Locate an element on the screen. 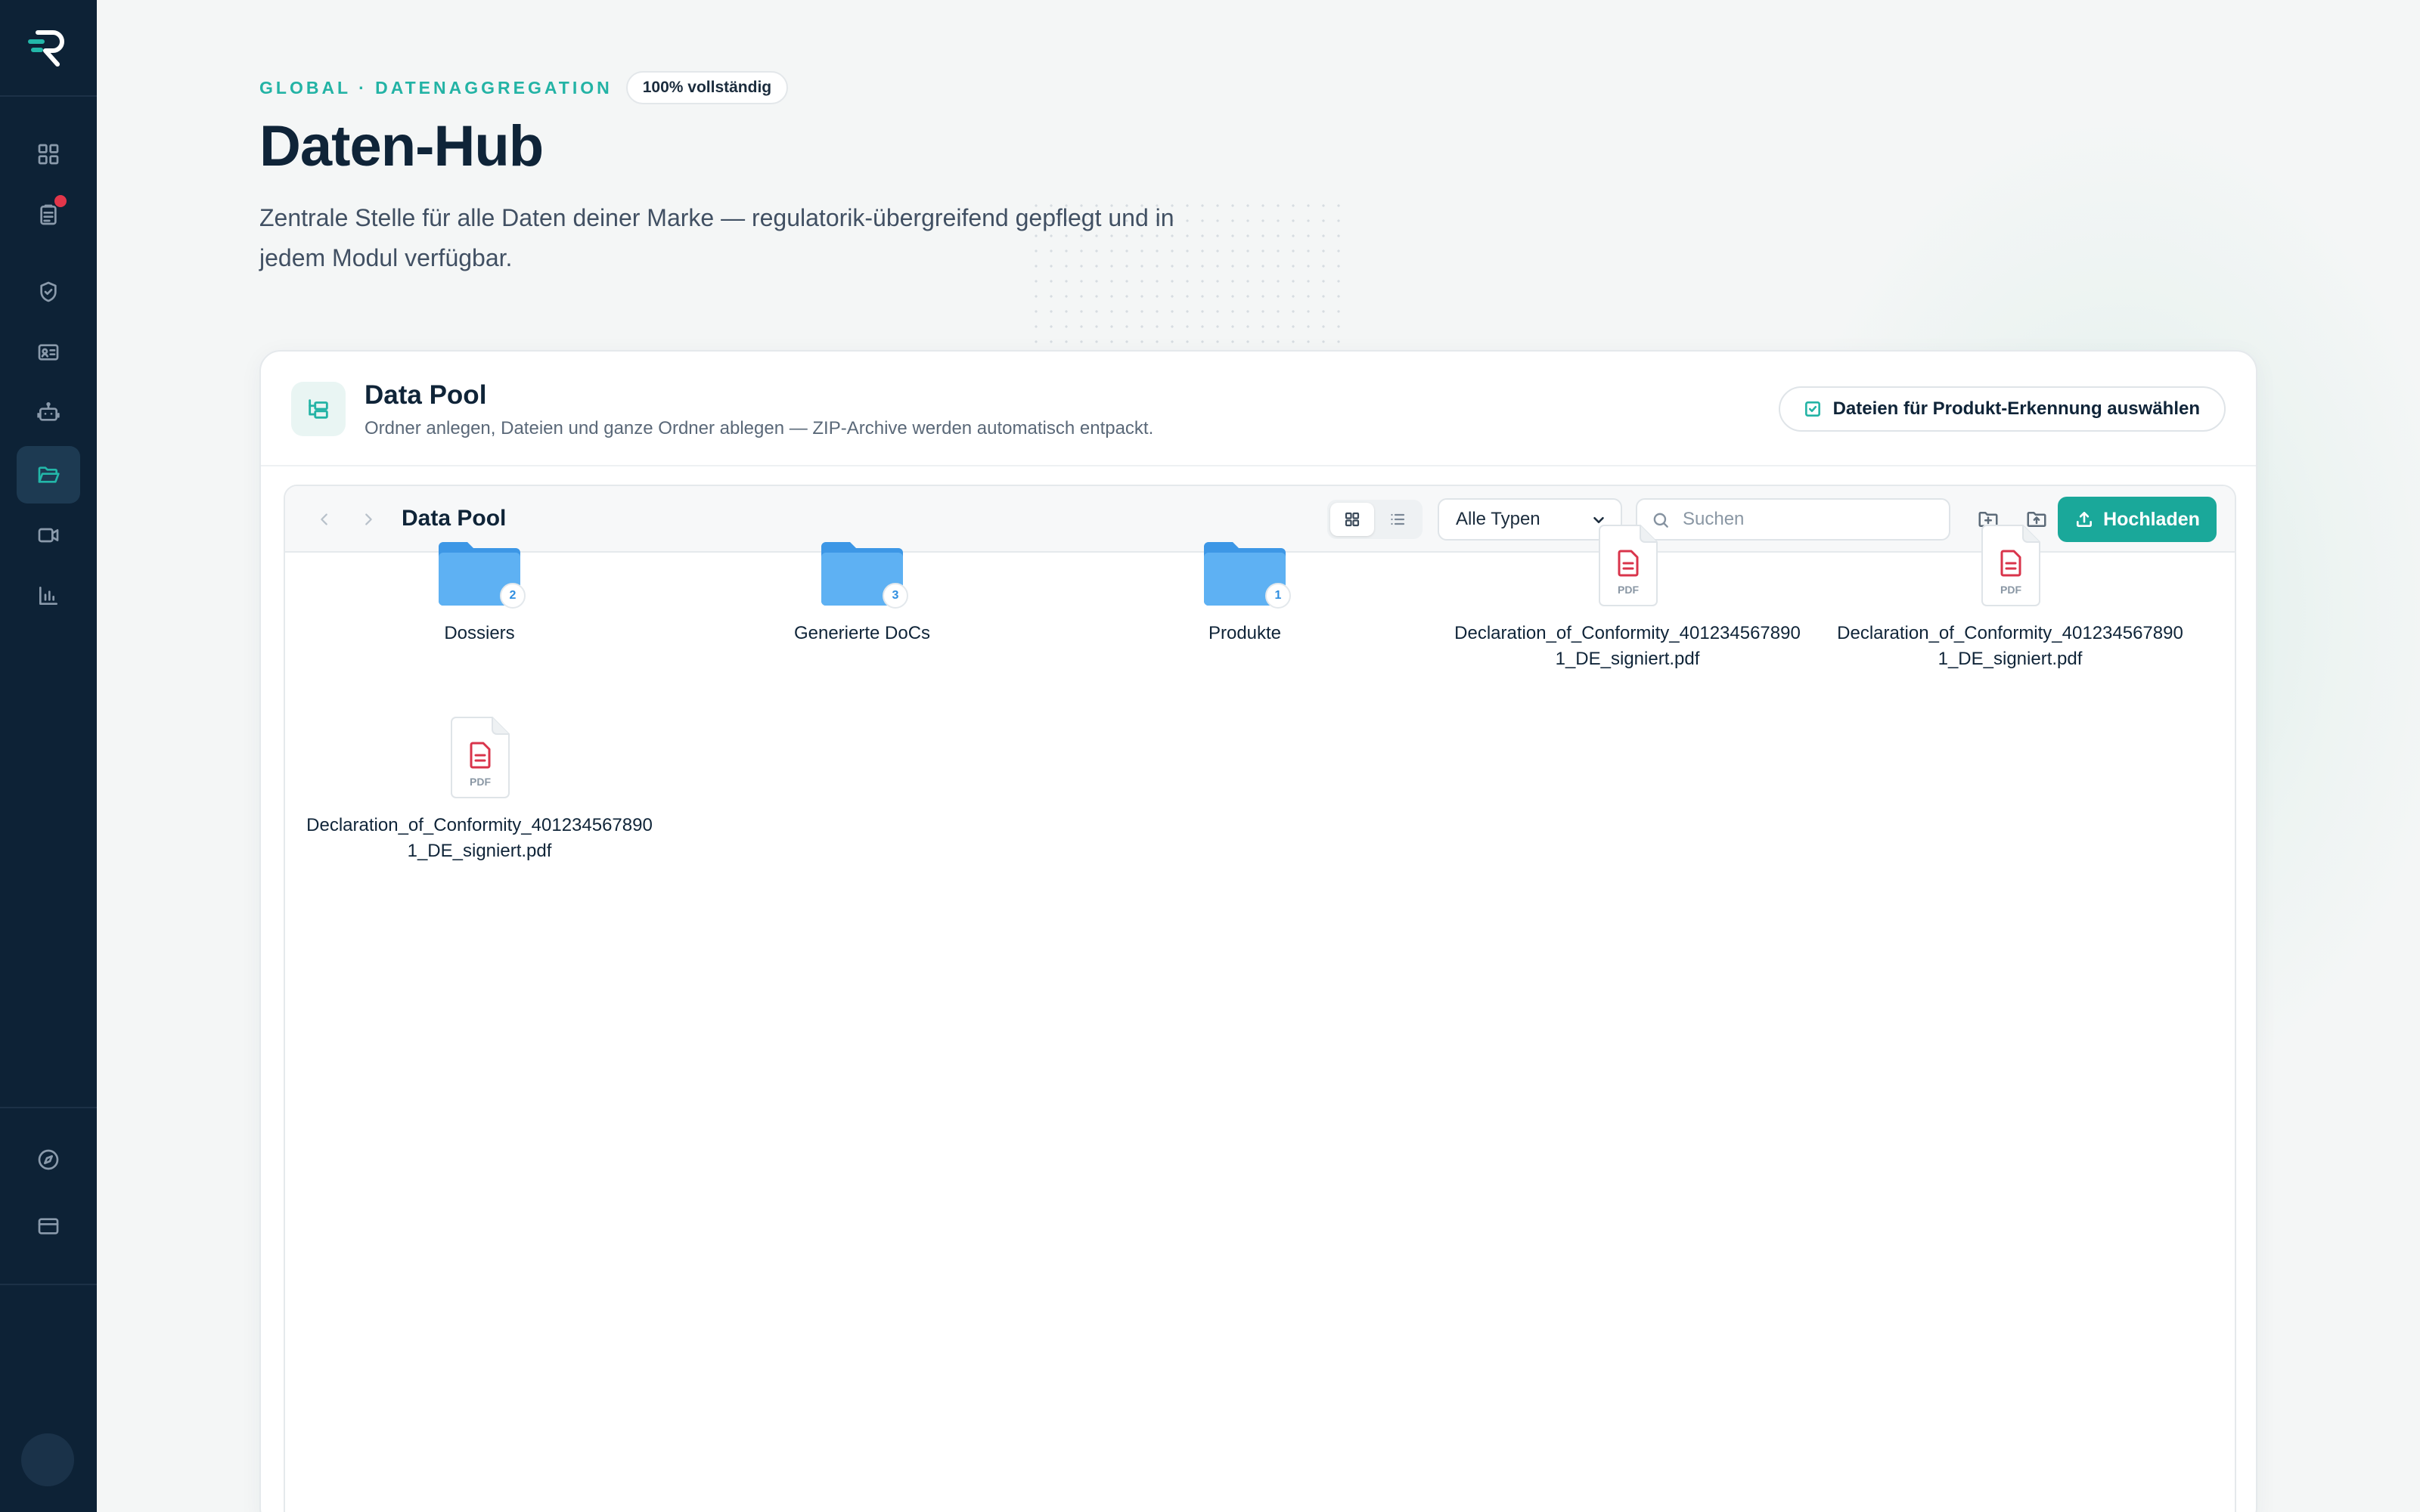 The height and width of the screenshot is (1512, 2420). folder-item: 2 Dossiers is located at coordinates (479, 583).